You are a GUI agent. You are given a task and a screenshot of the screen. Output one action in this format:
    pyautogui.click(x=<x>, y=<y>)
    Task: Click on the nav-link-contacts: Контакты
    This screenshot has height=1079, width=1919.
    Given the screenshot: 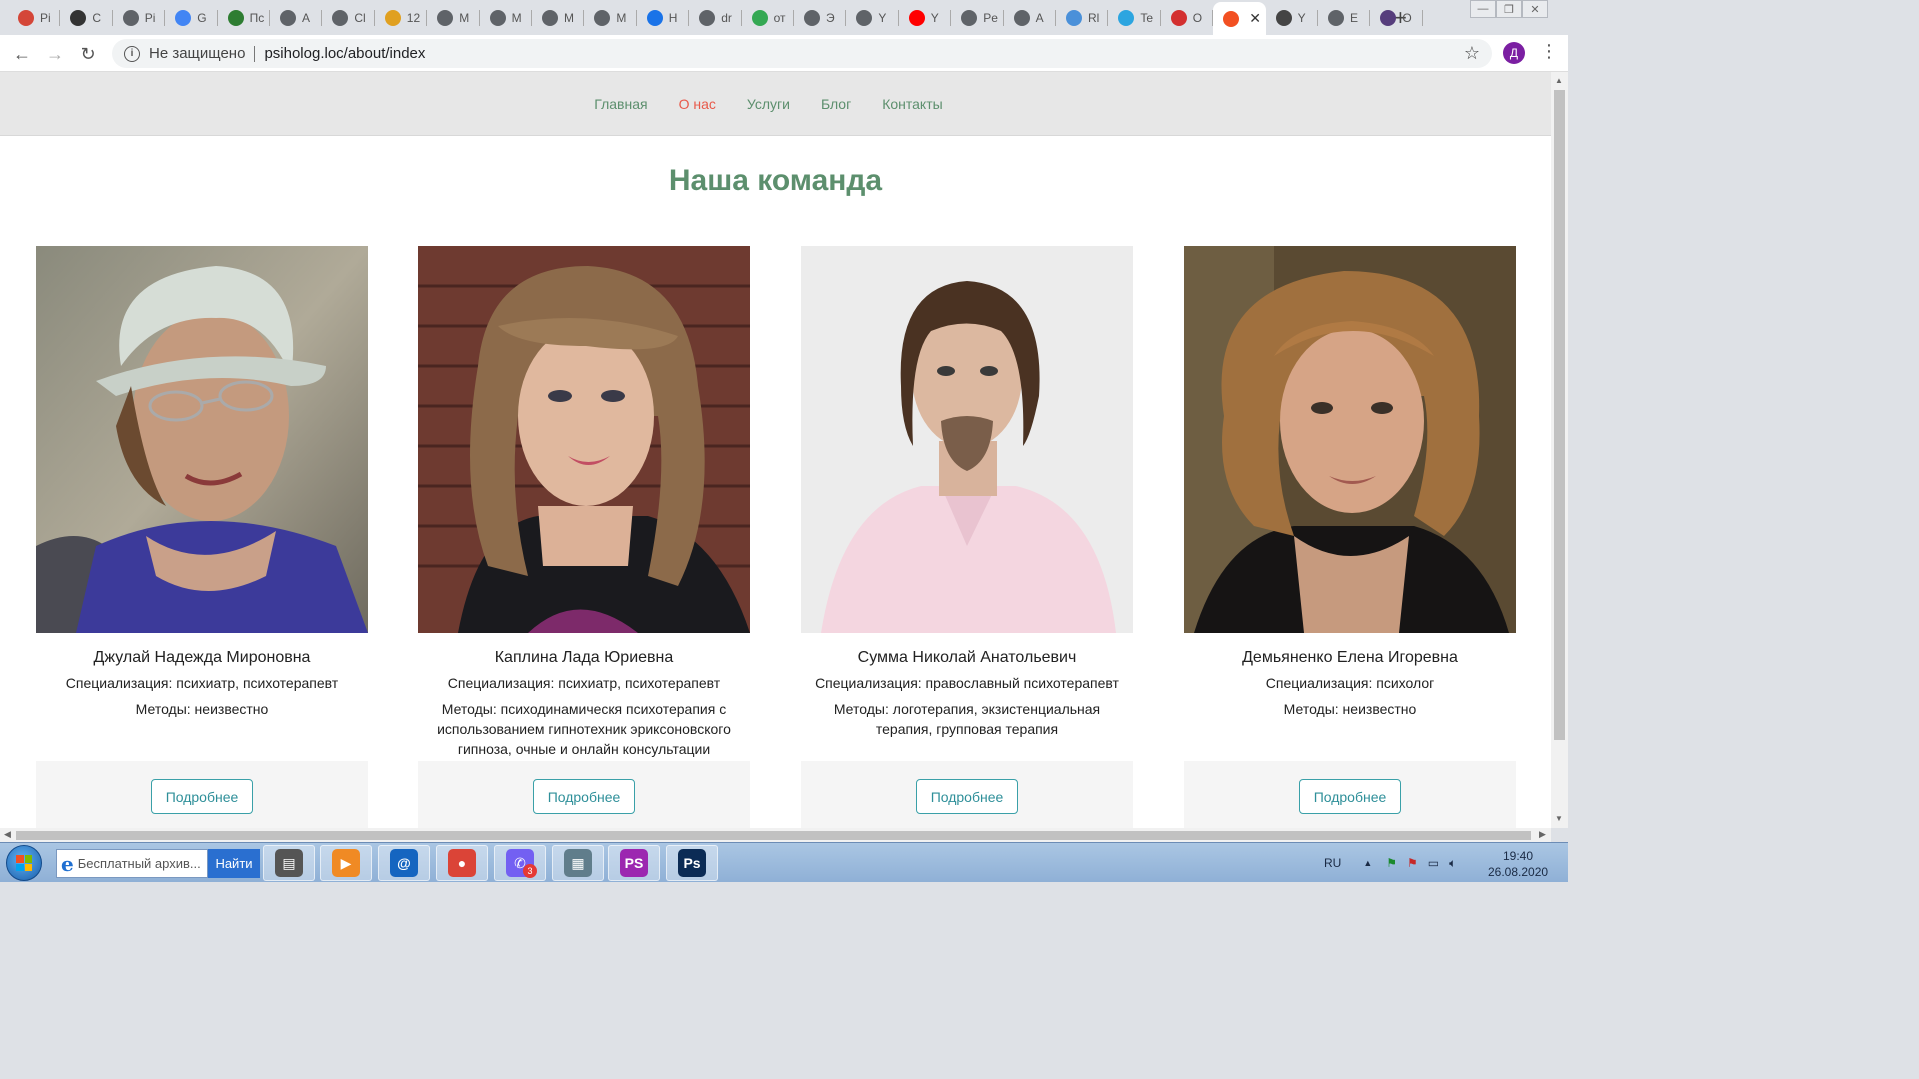 What is the action you would take?
    pyautogui.click(x=912, y=104)
    